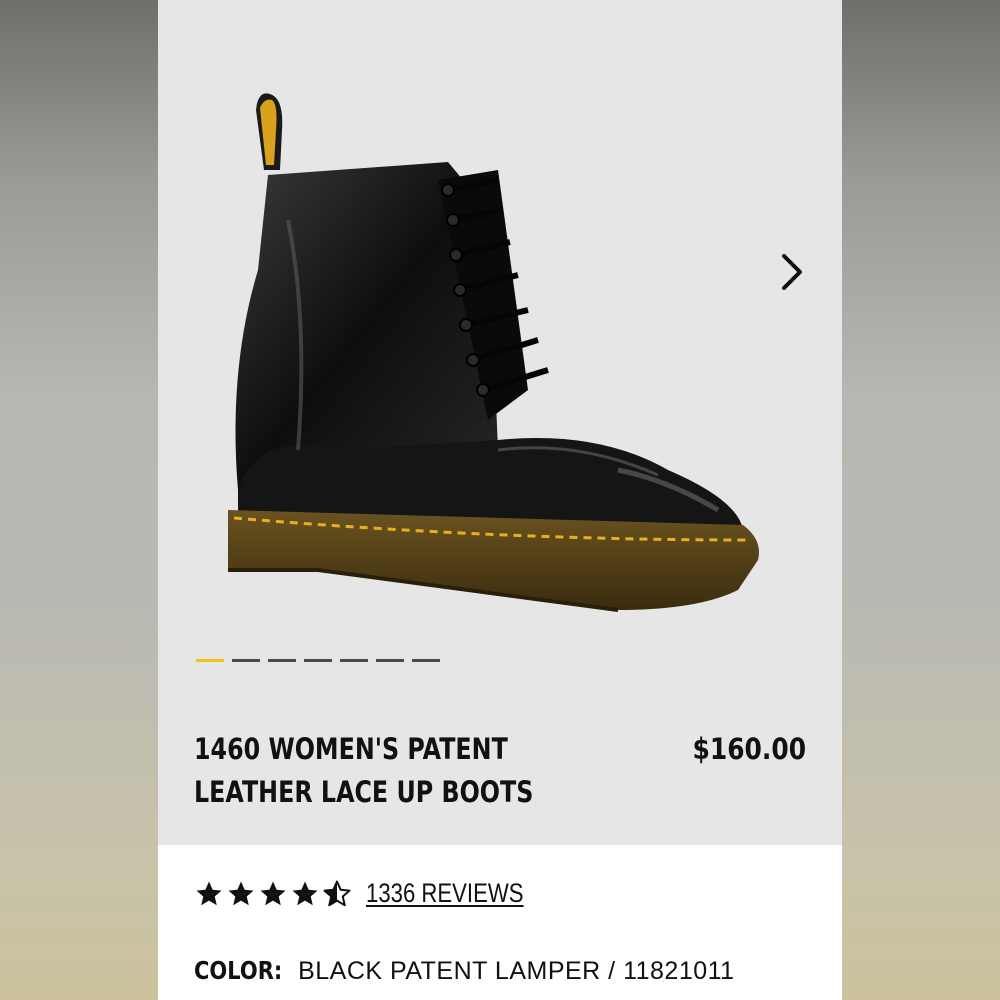 The height and width of the screenshot is (1000, 1000). I want to click on color-value: BLACK PATENT LAMPER / 11821011, so click(516, 971).